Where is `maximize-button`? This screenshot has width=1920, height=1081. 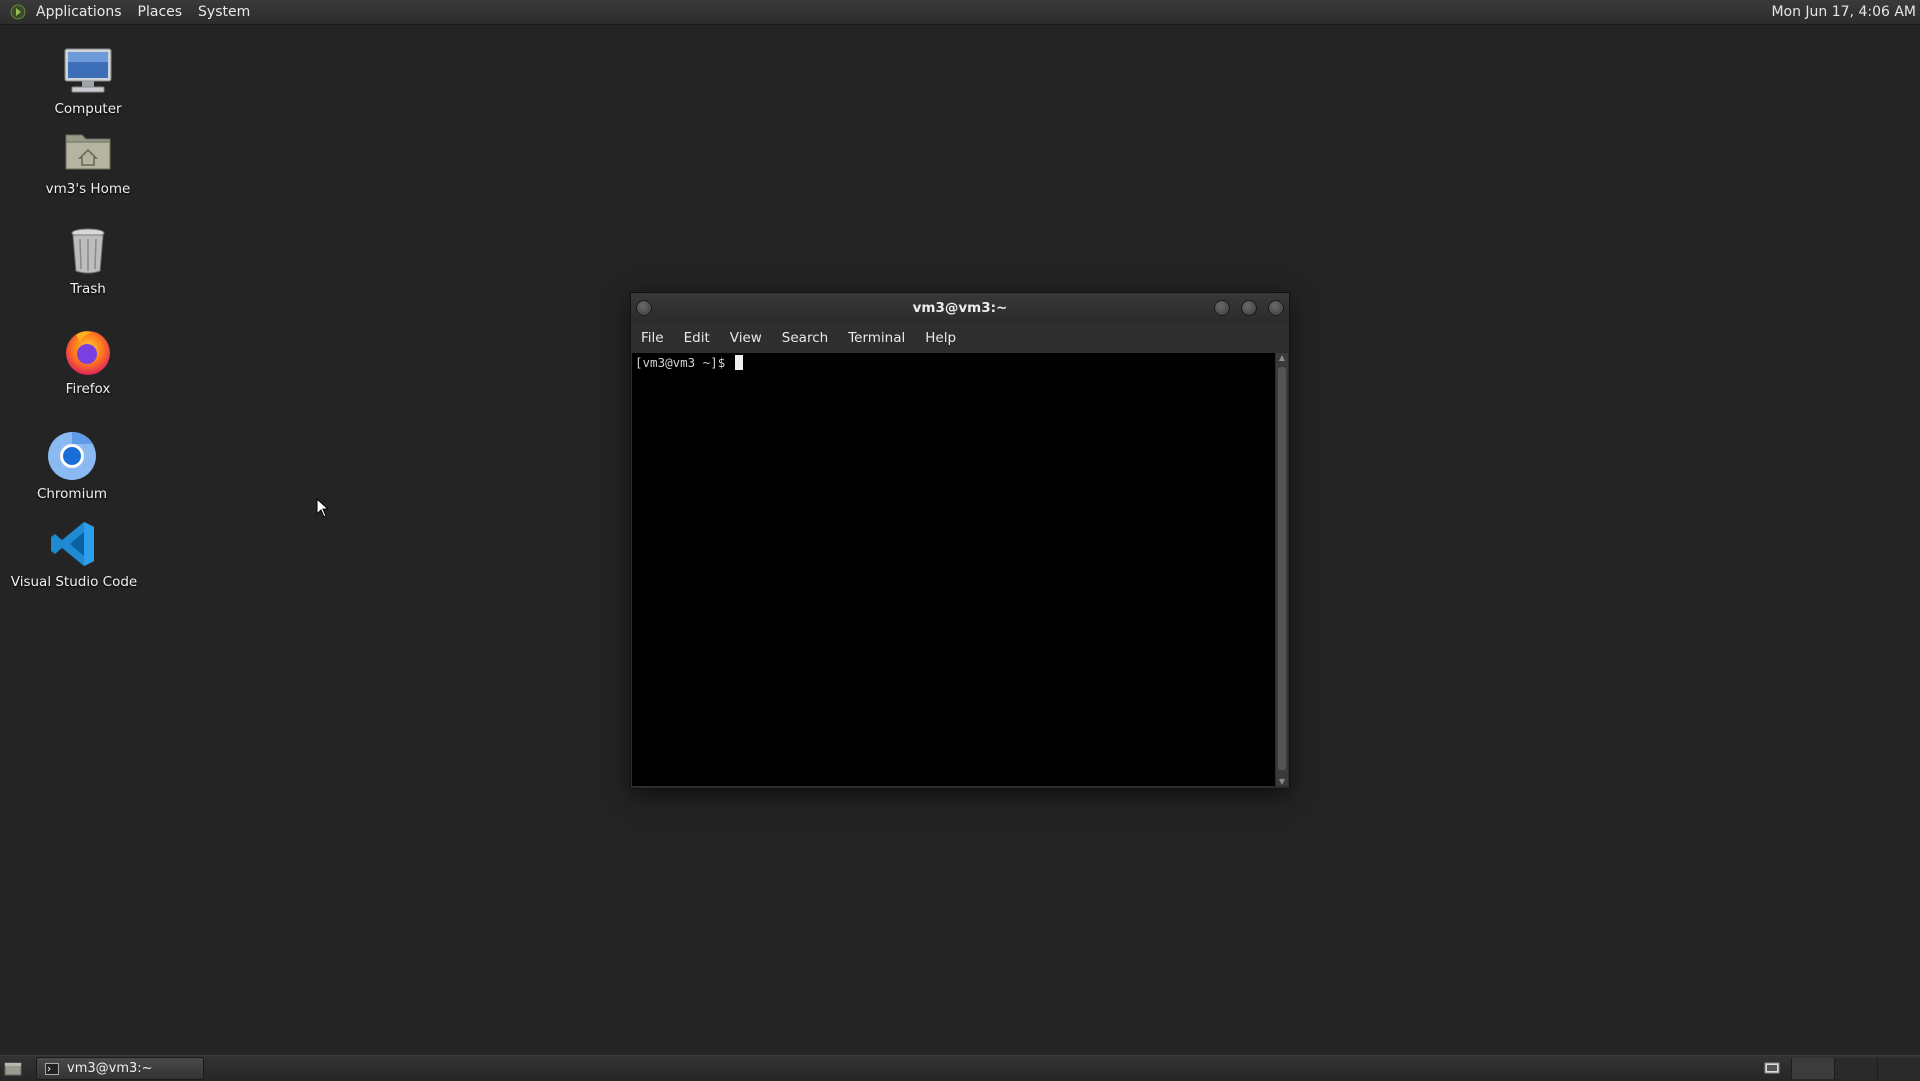
maximize-button is located at coordinates (1249, 308).